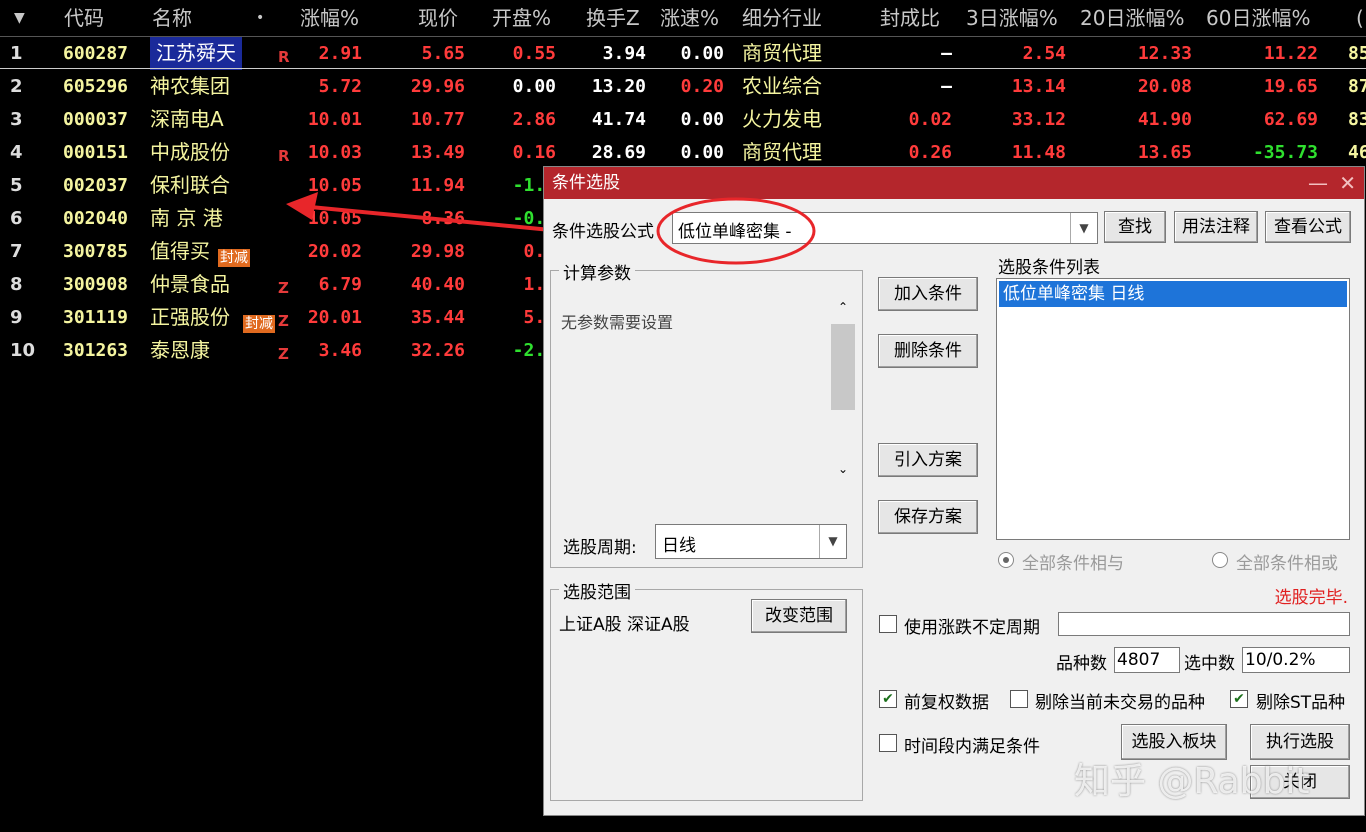 The width and height of the screenshot is (1366, 832). I want to click on time-range-checkbox, so click(888, 743).